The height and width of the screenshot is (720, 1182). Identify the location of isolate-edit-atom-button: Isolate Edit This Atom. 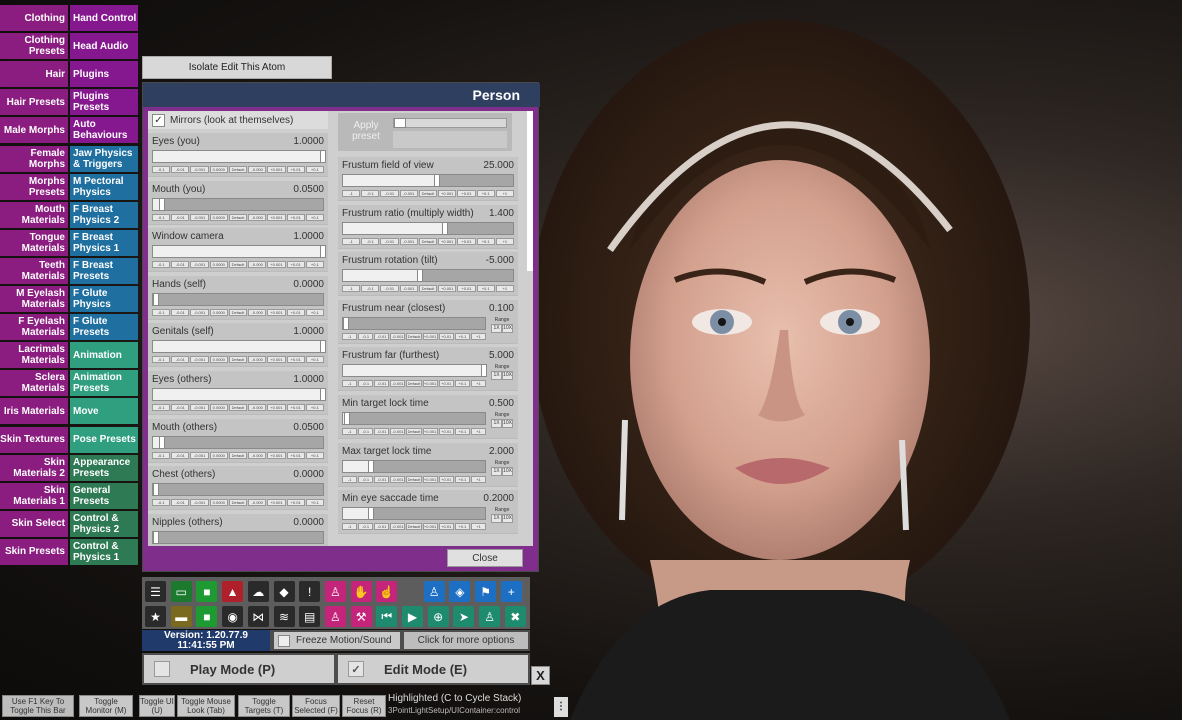
(237, 67).